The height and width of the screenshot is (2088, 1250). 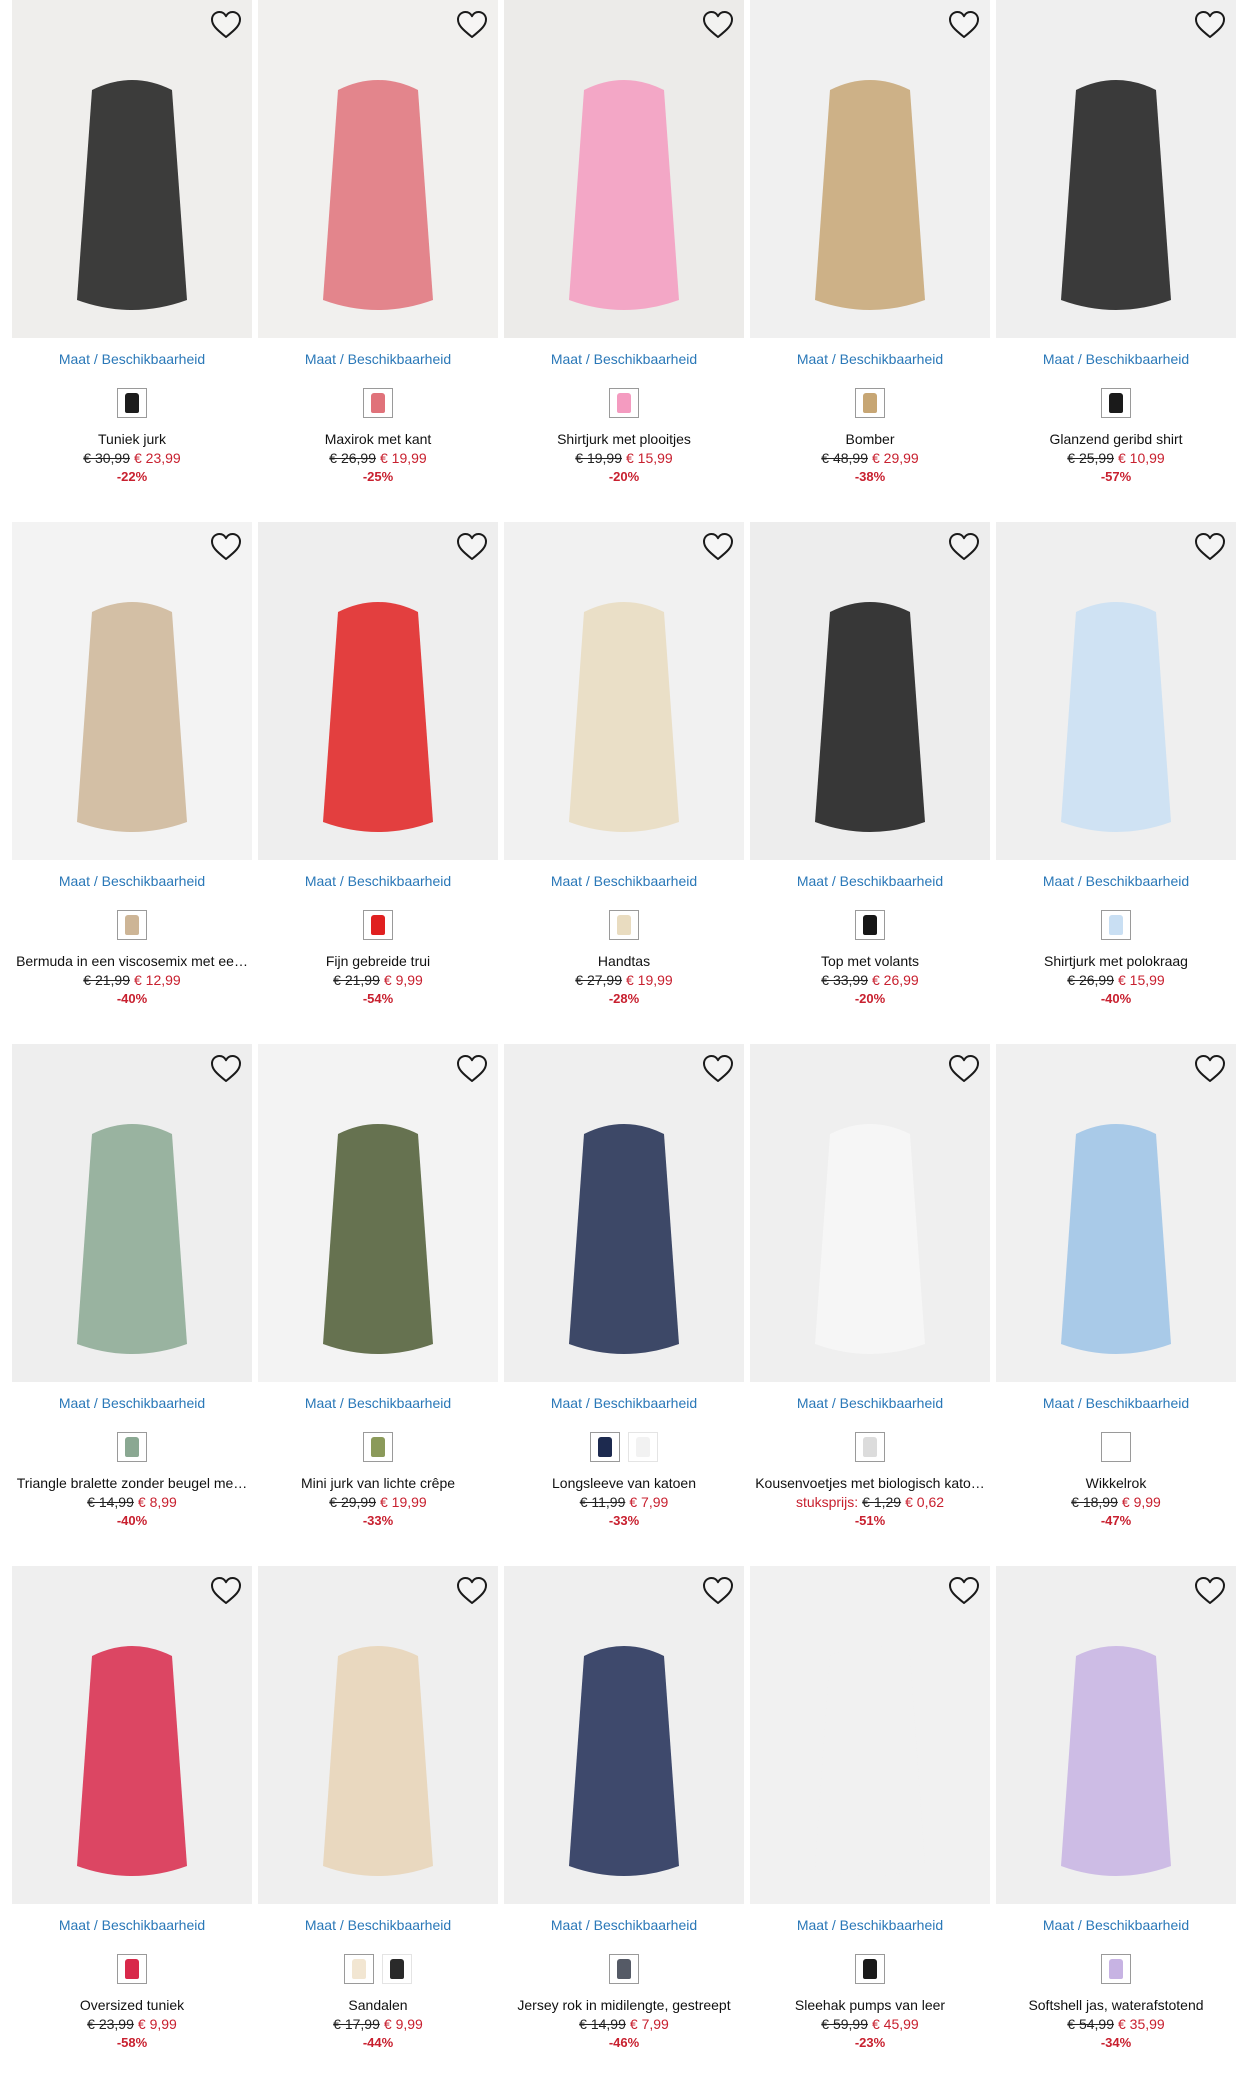 What do you see at coordinates (1116, 2005) in the screenshot?
I see `product-name: Softshell jas, waterafstotend` at bounding box center [1116, 2005].